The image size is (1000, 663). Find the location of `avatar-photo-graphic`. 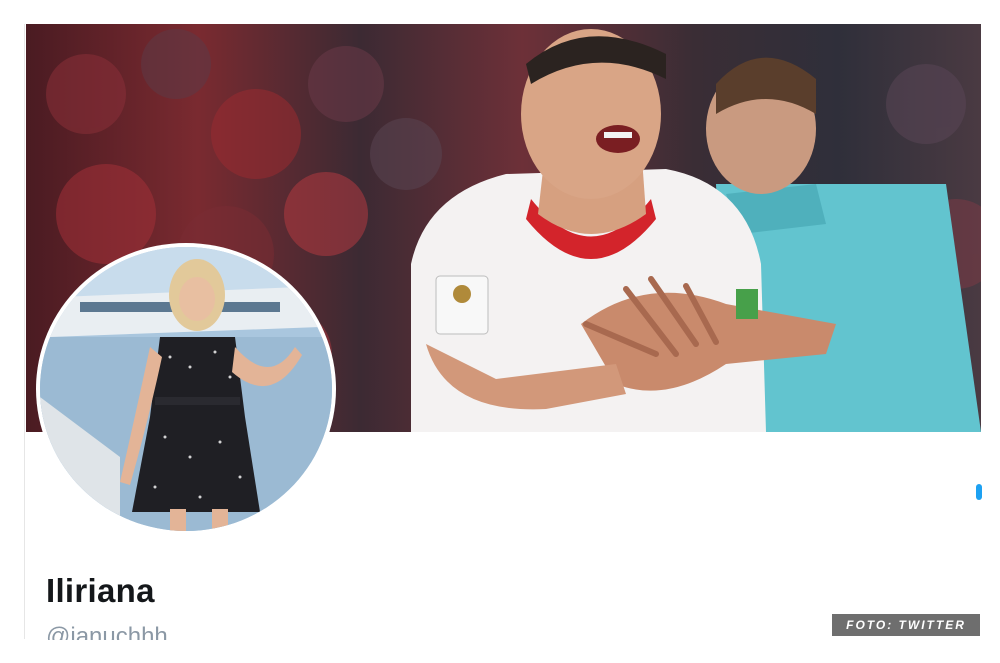

avatar-photo-graphic is located at coordinates (186, 389).